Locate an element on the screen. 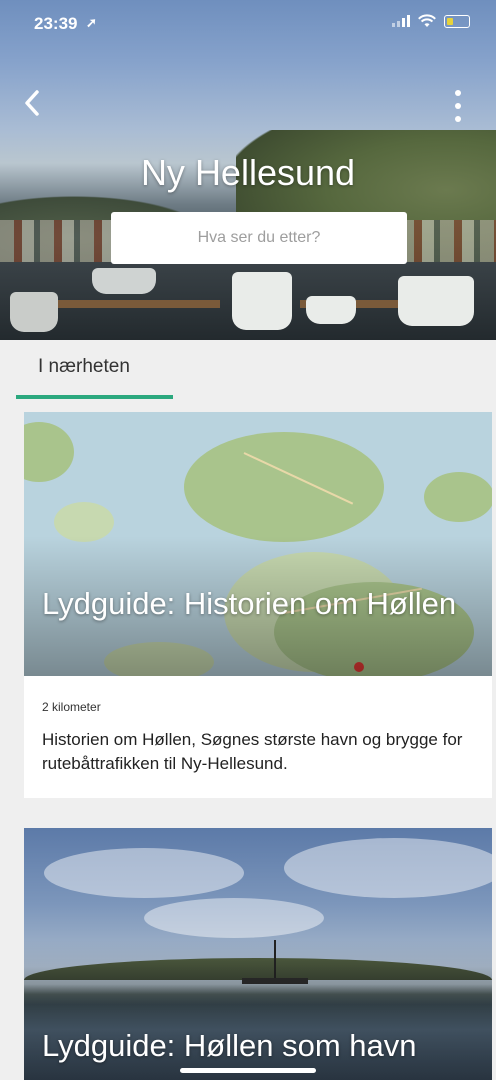 The height and width of the screenshot is (1080, 496). tab-label: I nærheten is located at coordinates (84, 366).